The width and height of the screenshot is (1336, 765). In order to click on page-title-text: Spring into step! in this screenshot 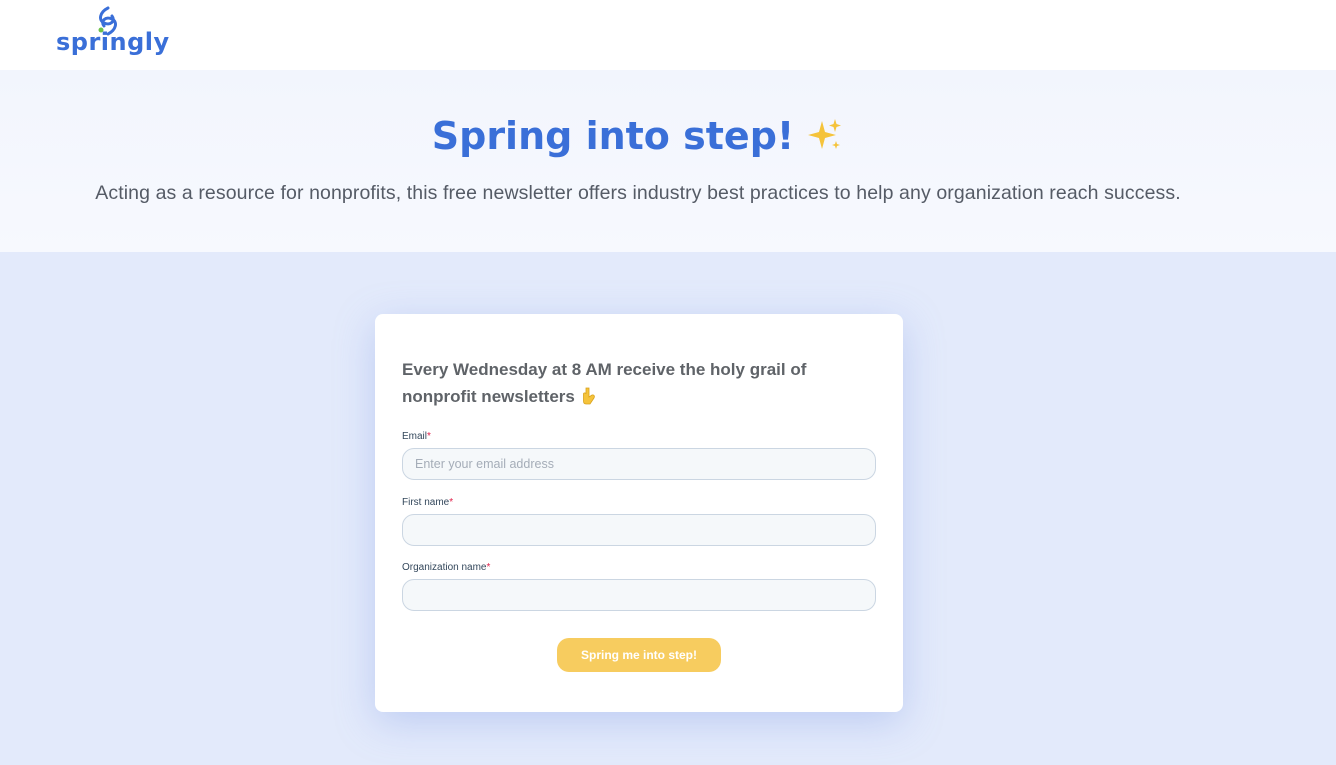, I will do `click(613, 136)`.